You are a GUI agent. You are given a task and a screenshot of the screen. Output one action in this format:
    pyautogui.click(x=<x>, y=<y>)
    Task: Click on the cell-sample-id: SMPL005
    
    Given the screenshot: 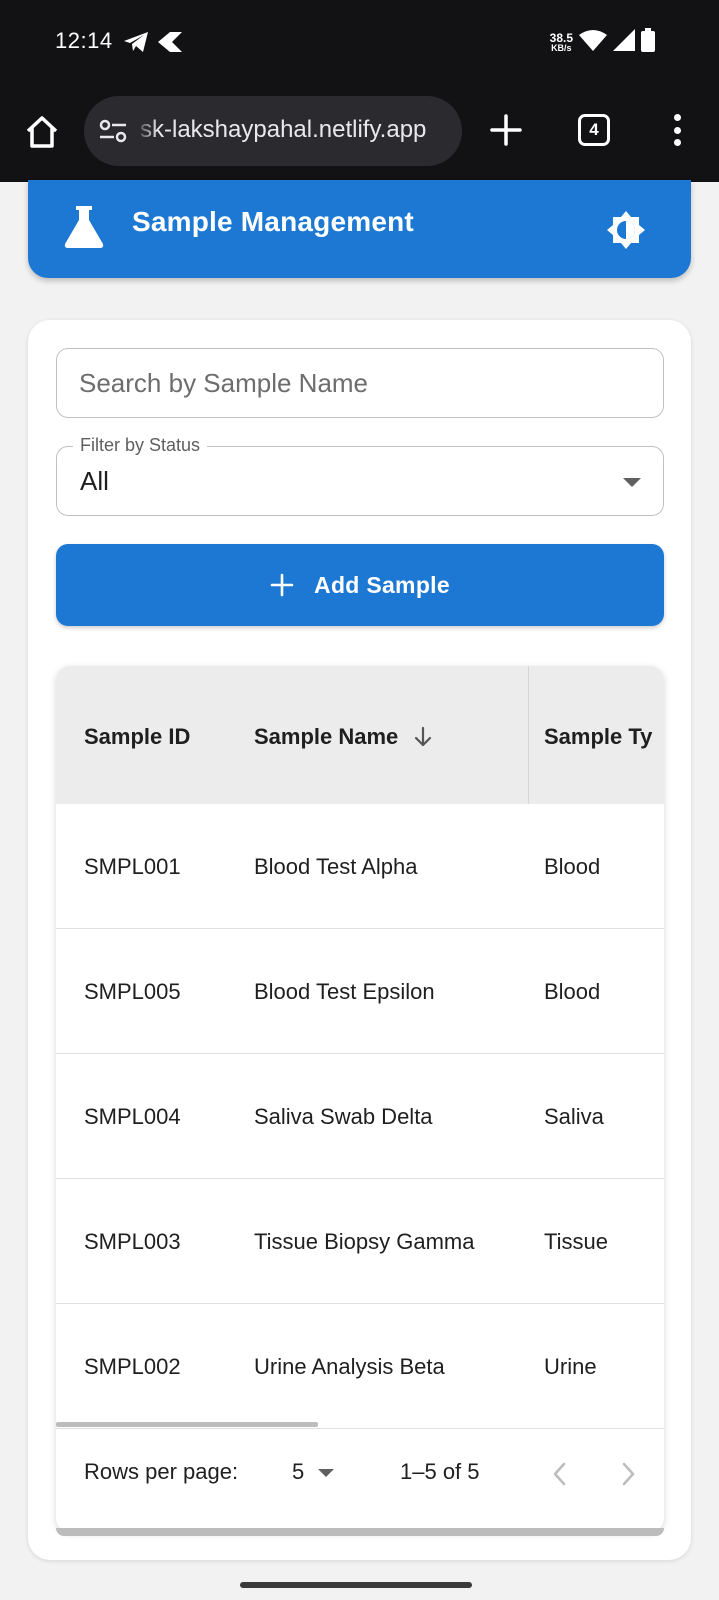 What is the action you would take?
    pyautogui.click(x=132, y=991)
    